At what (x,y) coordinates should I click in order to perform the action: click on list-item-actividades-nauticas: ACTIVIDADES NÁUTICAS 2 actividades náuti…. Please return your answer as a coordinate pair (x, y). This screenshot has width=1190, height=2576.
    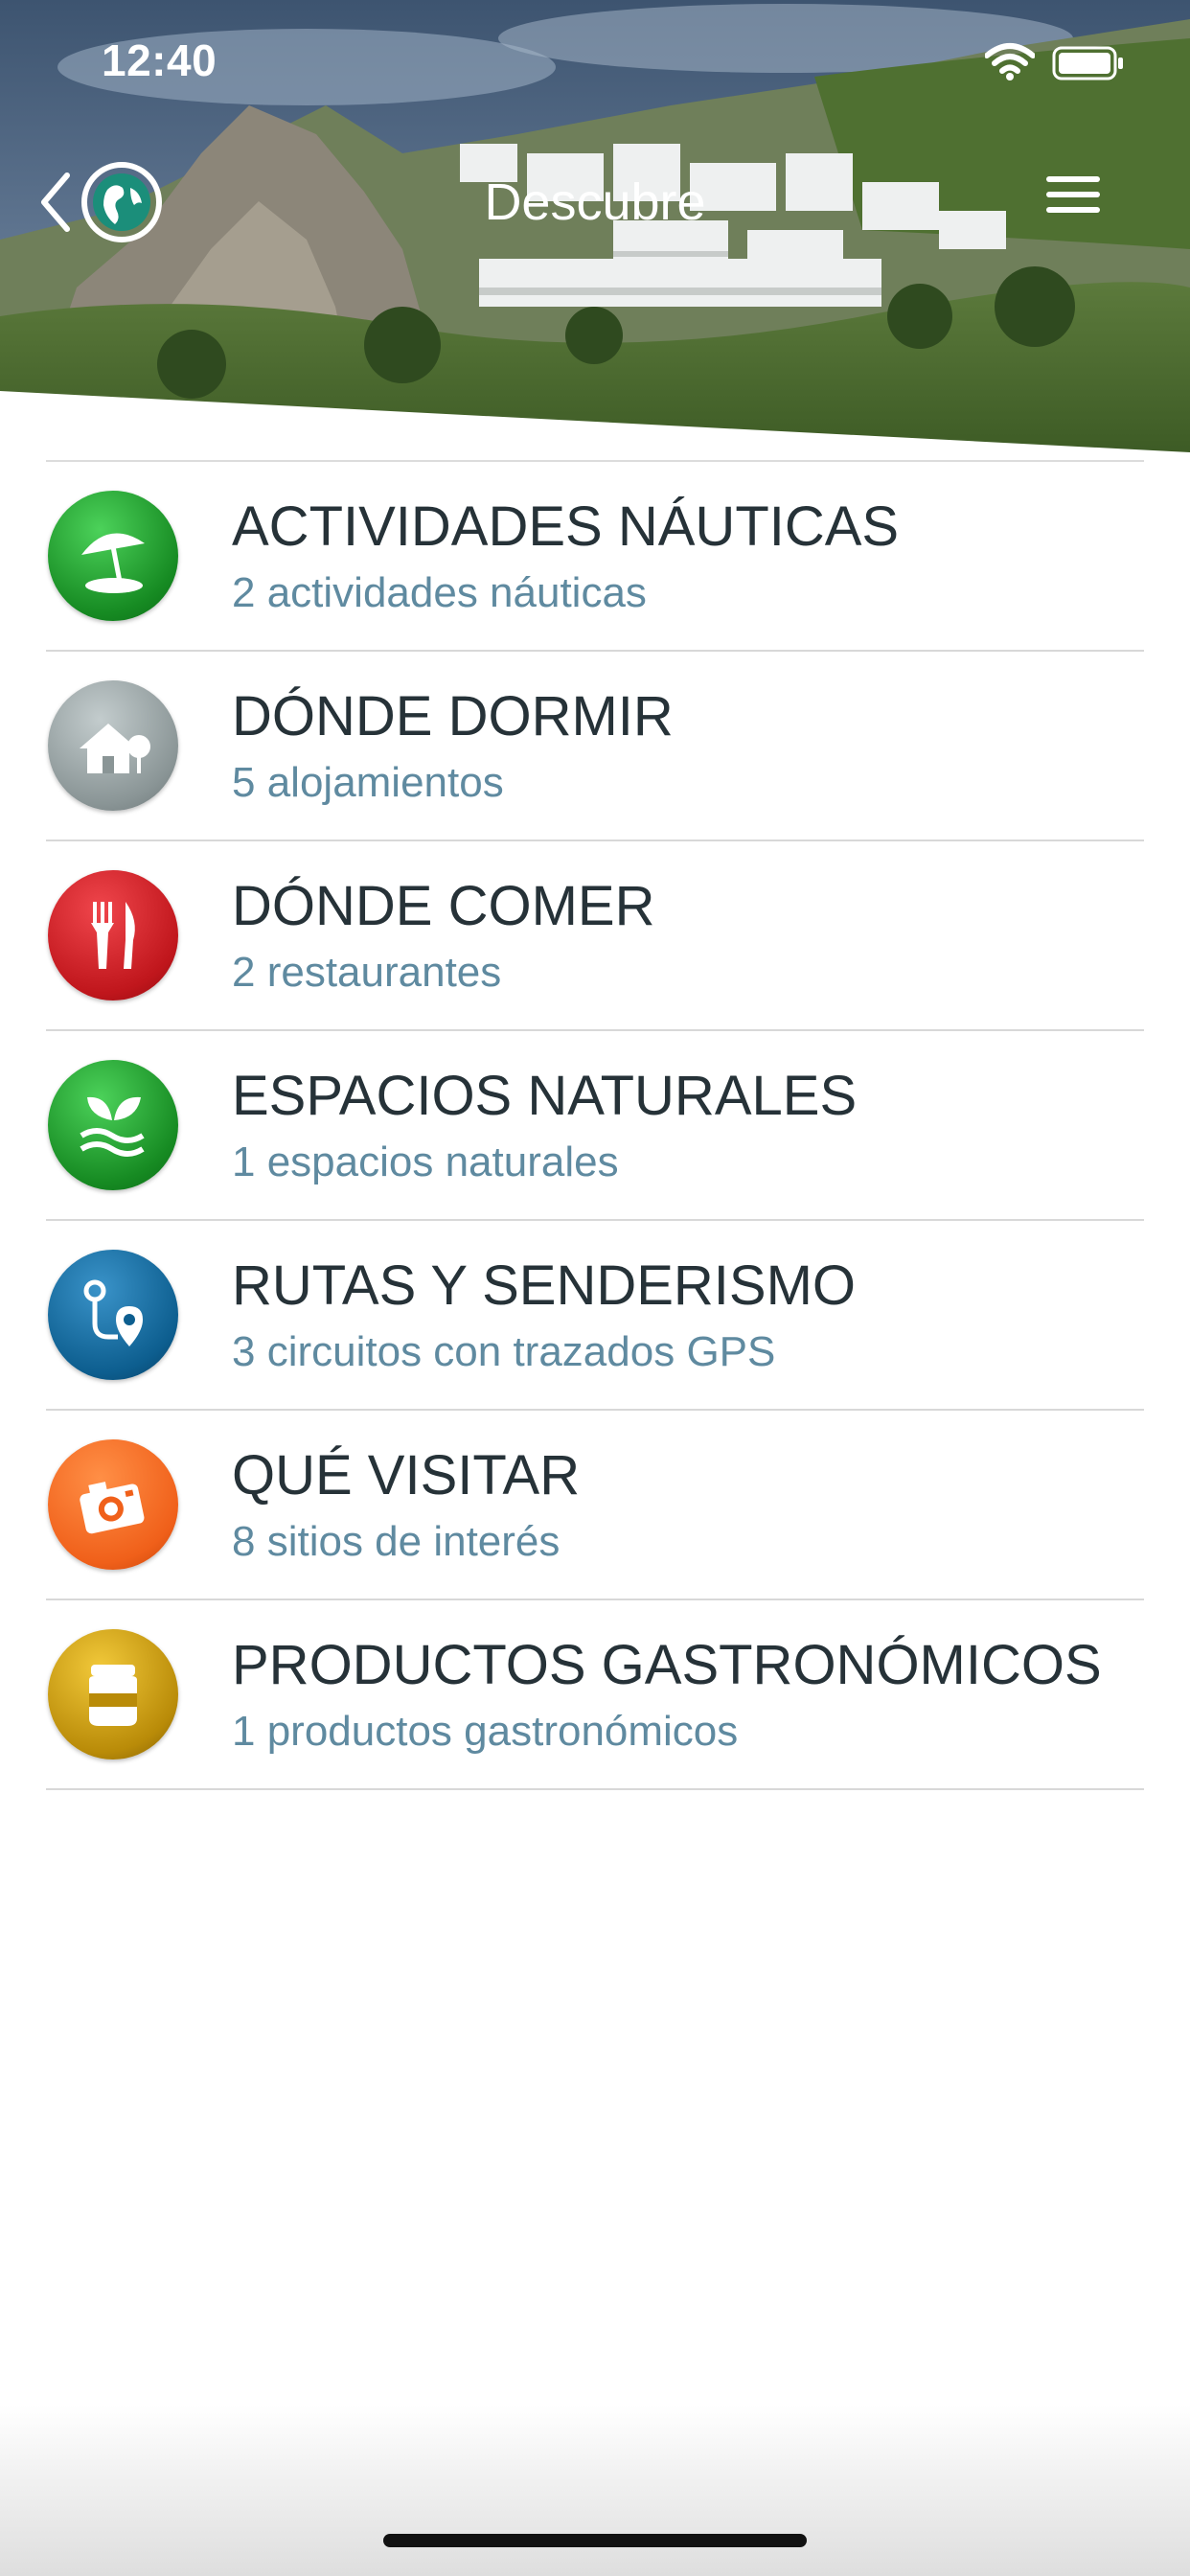
    Looking at the image, I should click on (595, 557).